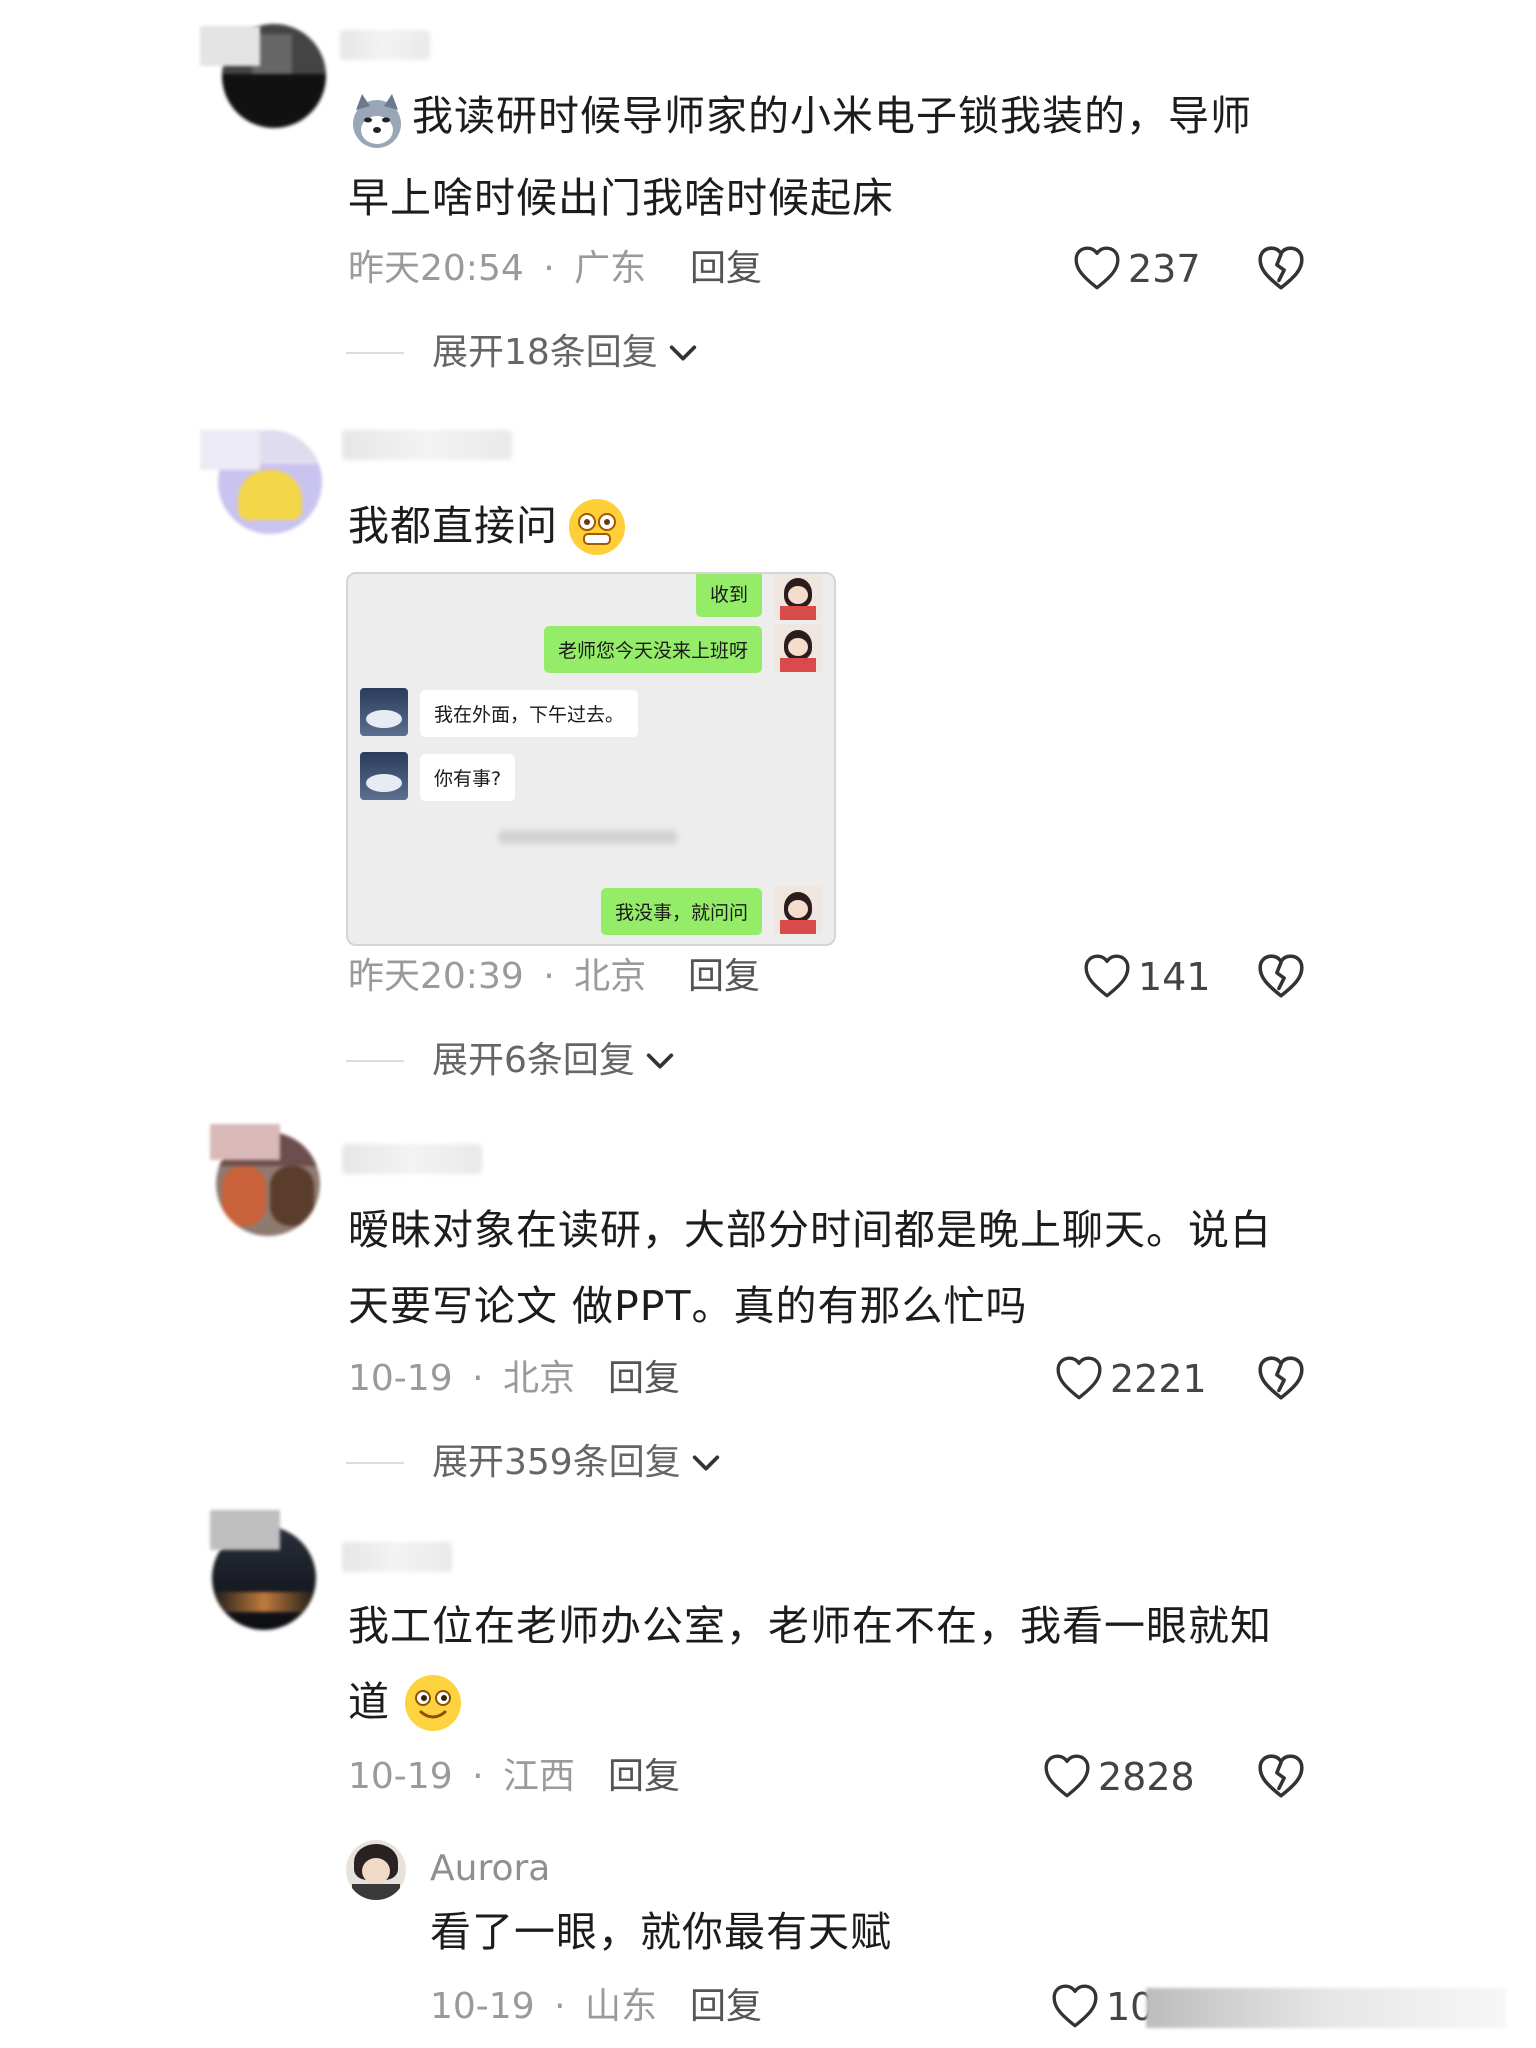  I want to click on sub-reply-text: 看了一眼，就你最有天赋, so click(661, 1932).